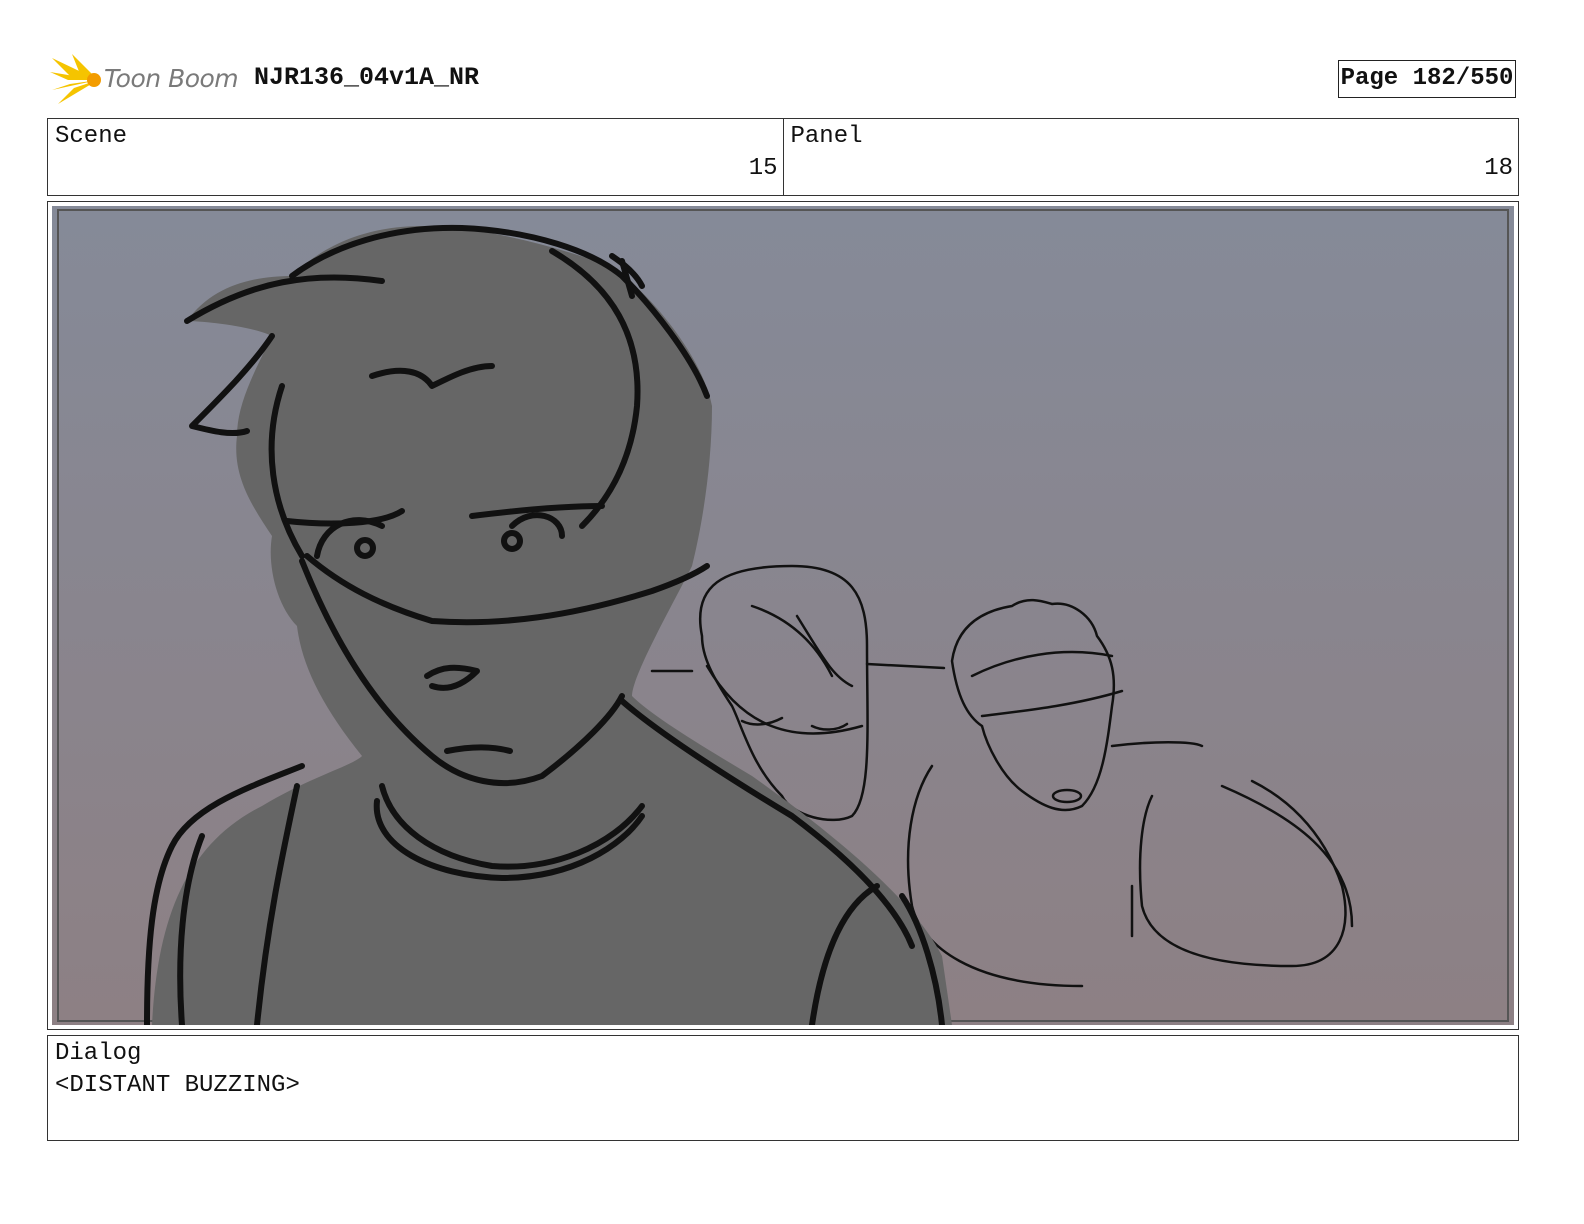 The width and height of the screenshot is (1584, 1224). What do you see at coordinates (783, 1088) in the screenshot?
I see `dialog-box: Dialog <DISTANT BUZZING>` at bounding box center [783, 1088].